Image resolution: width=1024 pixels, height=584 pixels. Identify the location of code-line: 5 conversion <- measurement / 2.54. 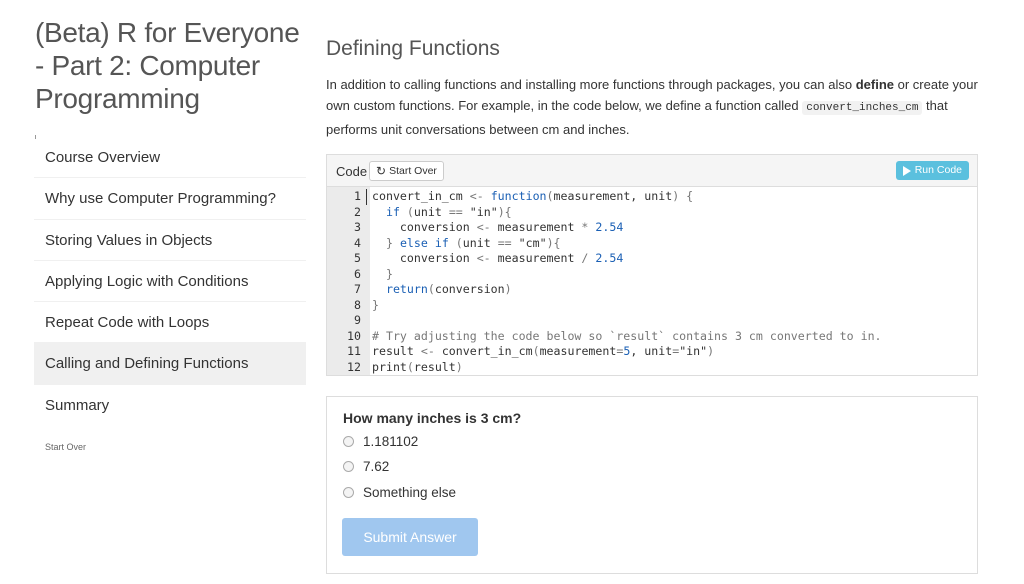
(652, 259).